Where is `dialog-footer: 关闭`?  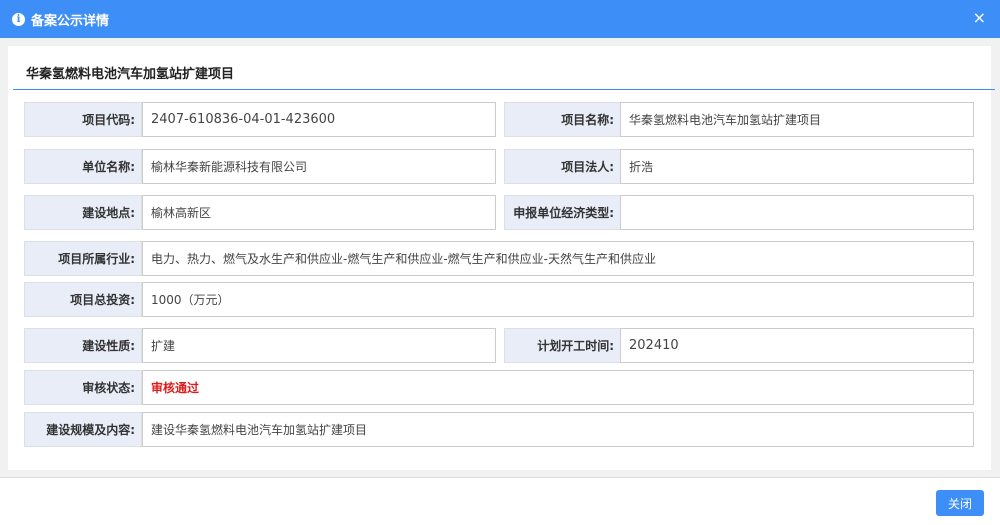
dialog-footer: 关闭 is located at coordinates (500, 501).